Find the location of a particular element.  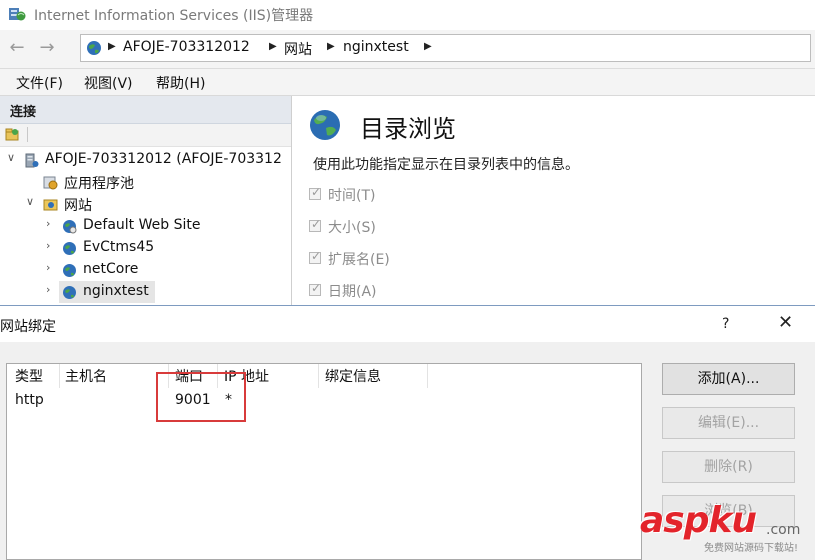

tree-label-sites: 网站 is located at coordinates (78, 206).